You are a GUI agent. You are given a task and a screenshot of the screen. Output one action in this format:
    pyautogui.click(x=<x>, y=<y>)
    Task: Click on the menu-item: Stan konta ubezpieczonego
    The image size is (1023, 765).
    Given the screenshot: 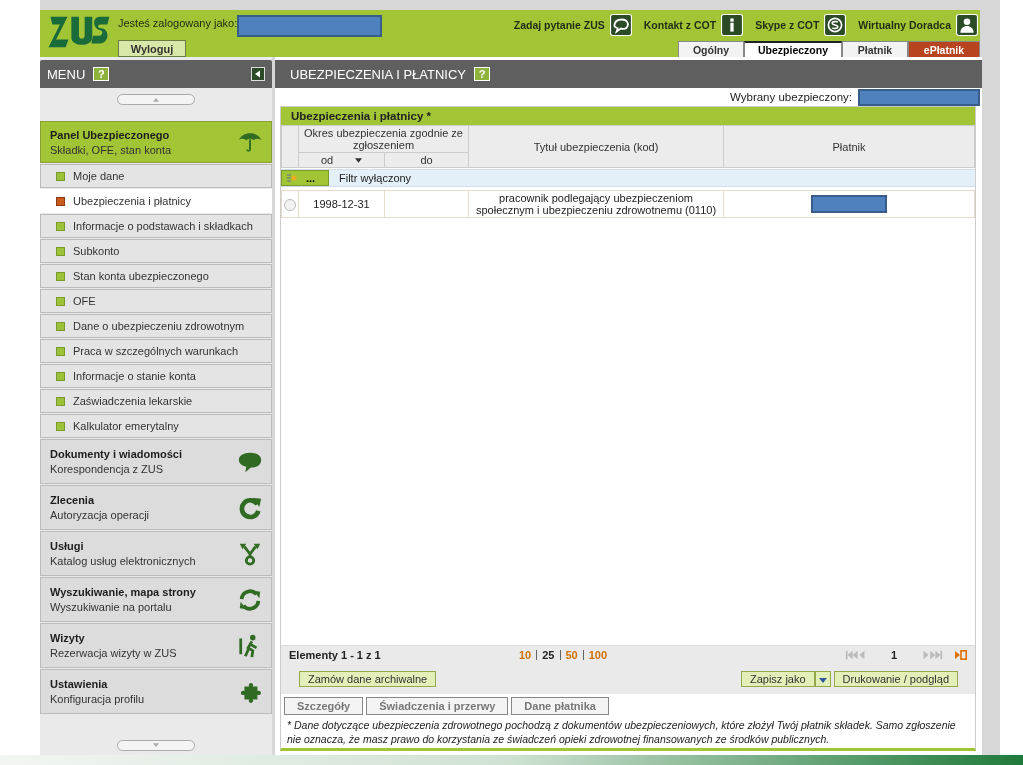 What is the action you would take?
    pyautogui.click(x=156, y=276)
    